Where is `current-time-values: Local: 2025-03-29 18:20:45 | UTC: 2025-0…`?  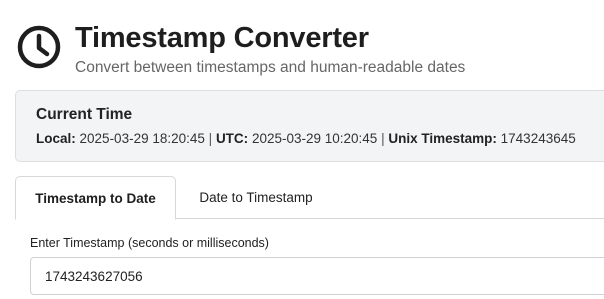 current-time-values: Local: 2025-03-29 18:20:45 | UTC: 2025-0… is located at coordinates (306, 138).